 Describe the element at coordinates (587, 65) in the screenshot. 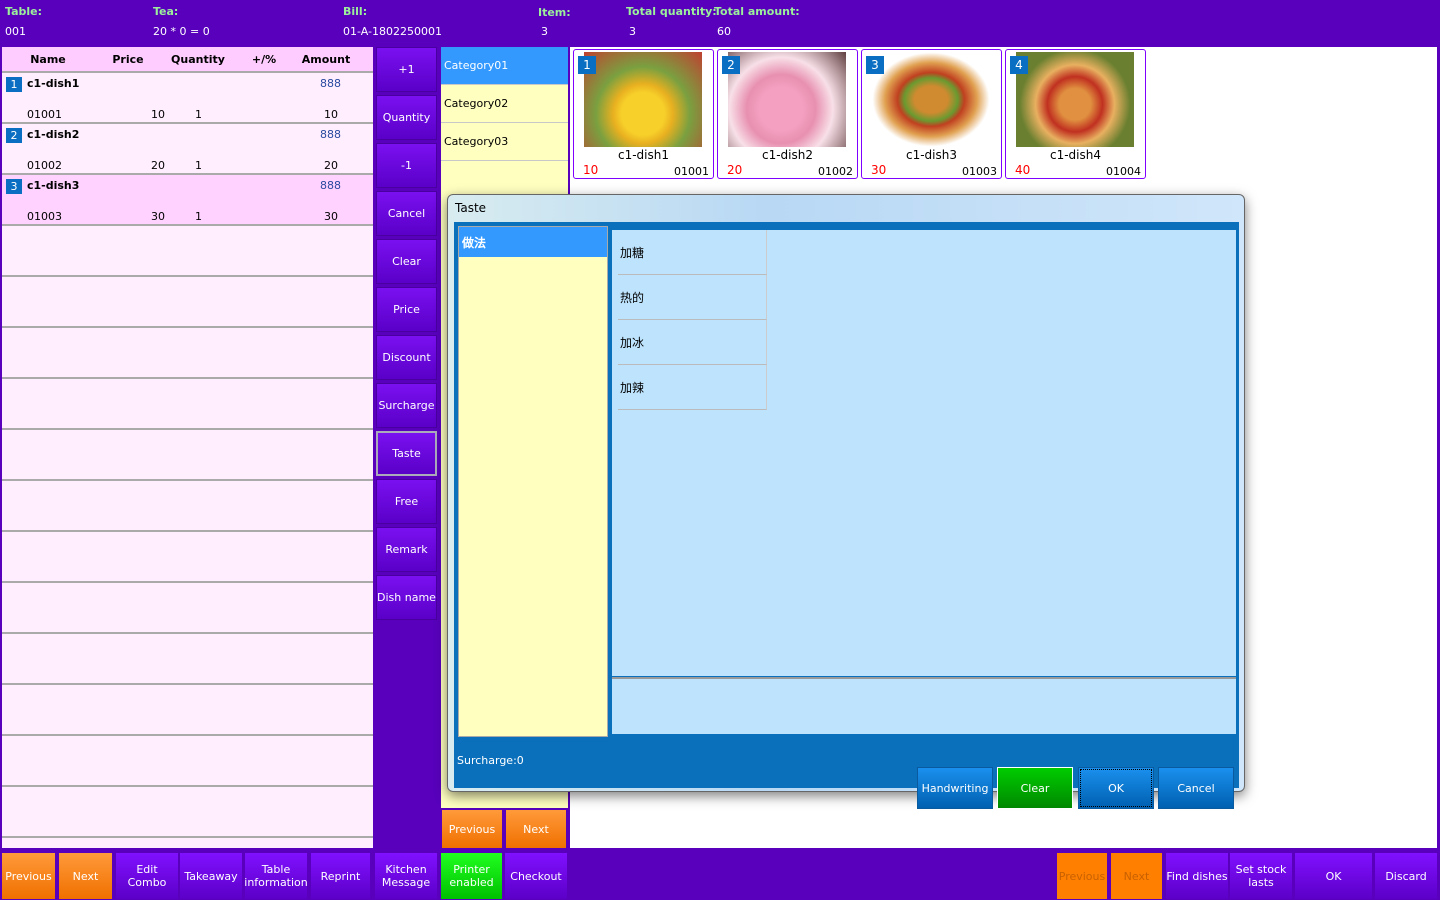

I see `dish-number-badge: 1` at that location.